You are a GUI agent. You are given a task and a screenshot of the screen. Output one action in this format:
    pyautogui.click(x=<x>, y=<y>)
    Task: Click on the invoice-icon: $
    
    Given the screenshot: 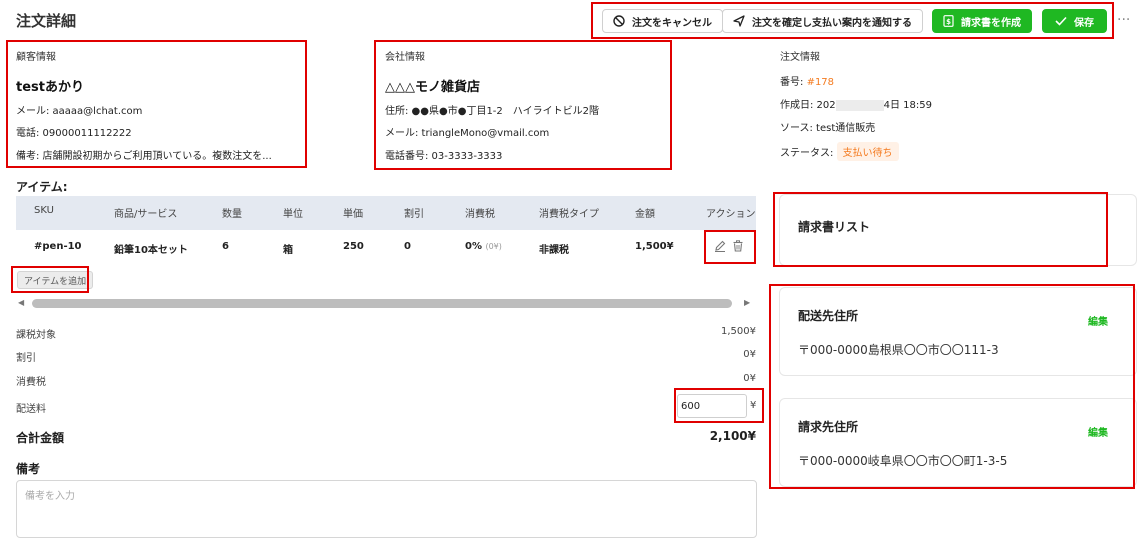 What is the action you would take?
    pyautogui.click(x=948, y=21)
    